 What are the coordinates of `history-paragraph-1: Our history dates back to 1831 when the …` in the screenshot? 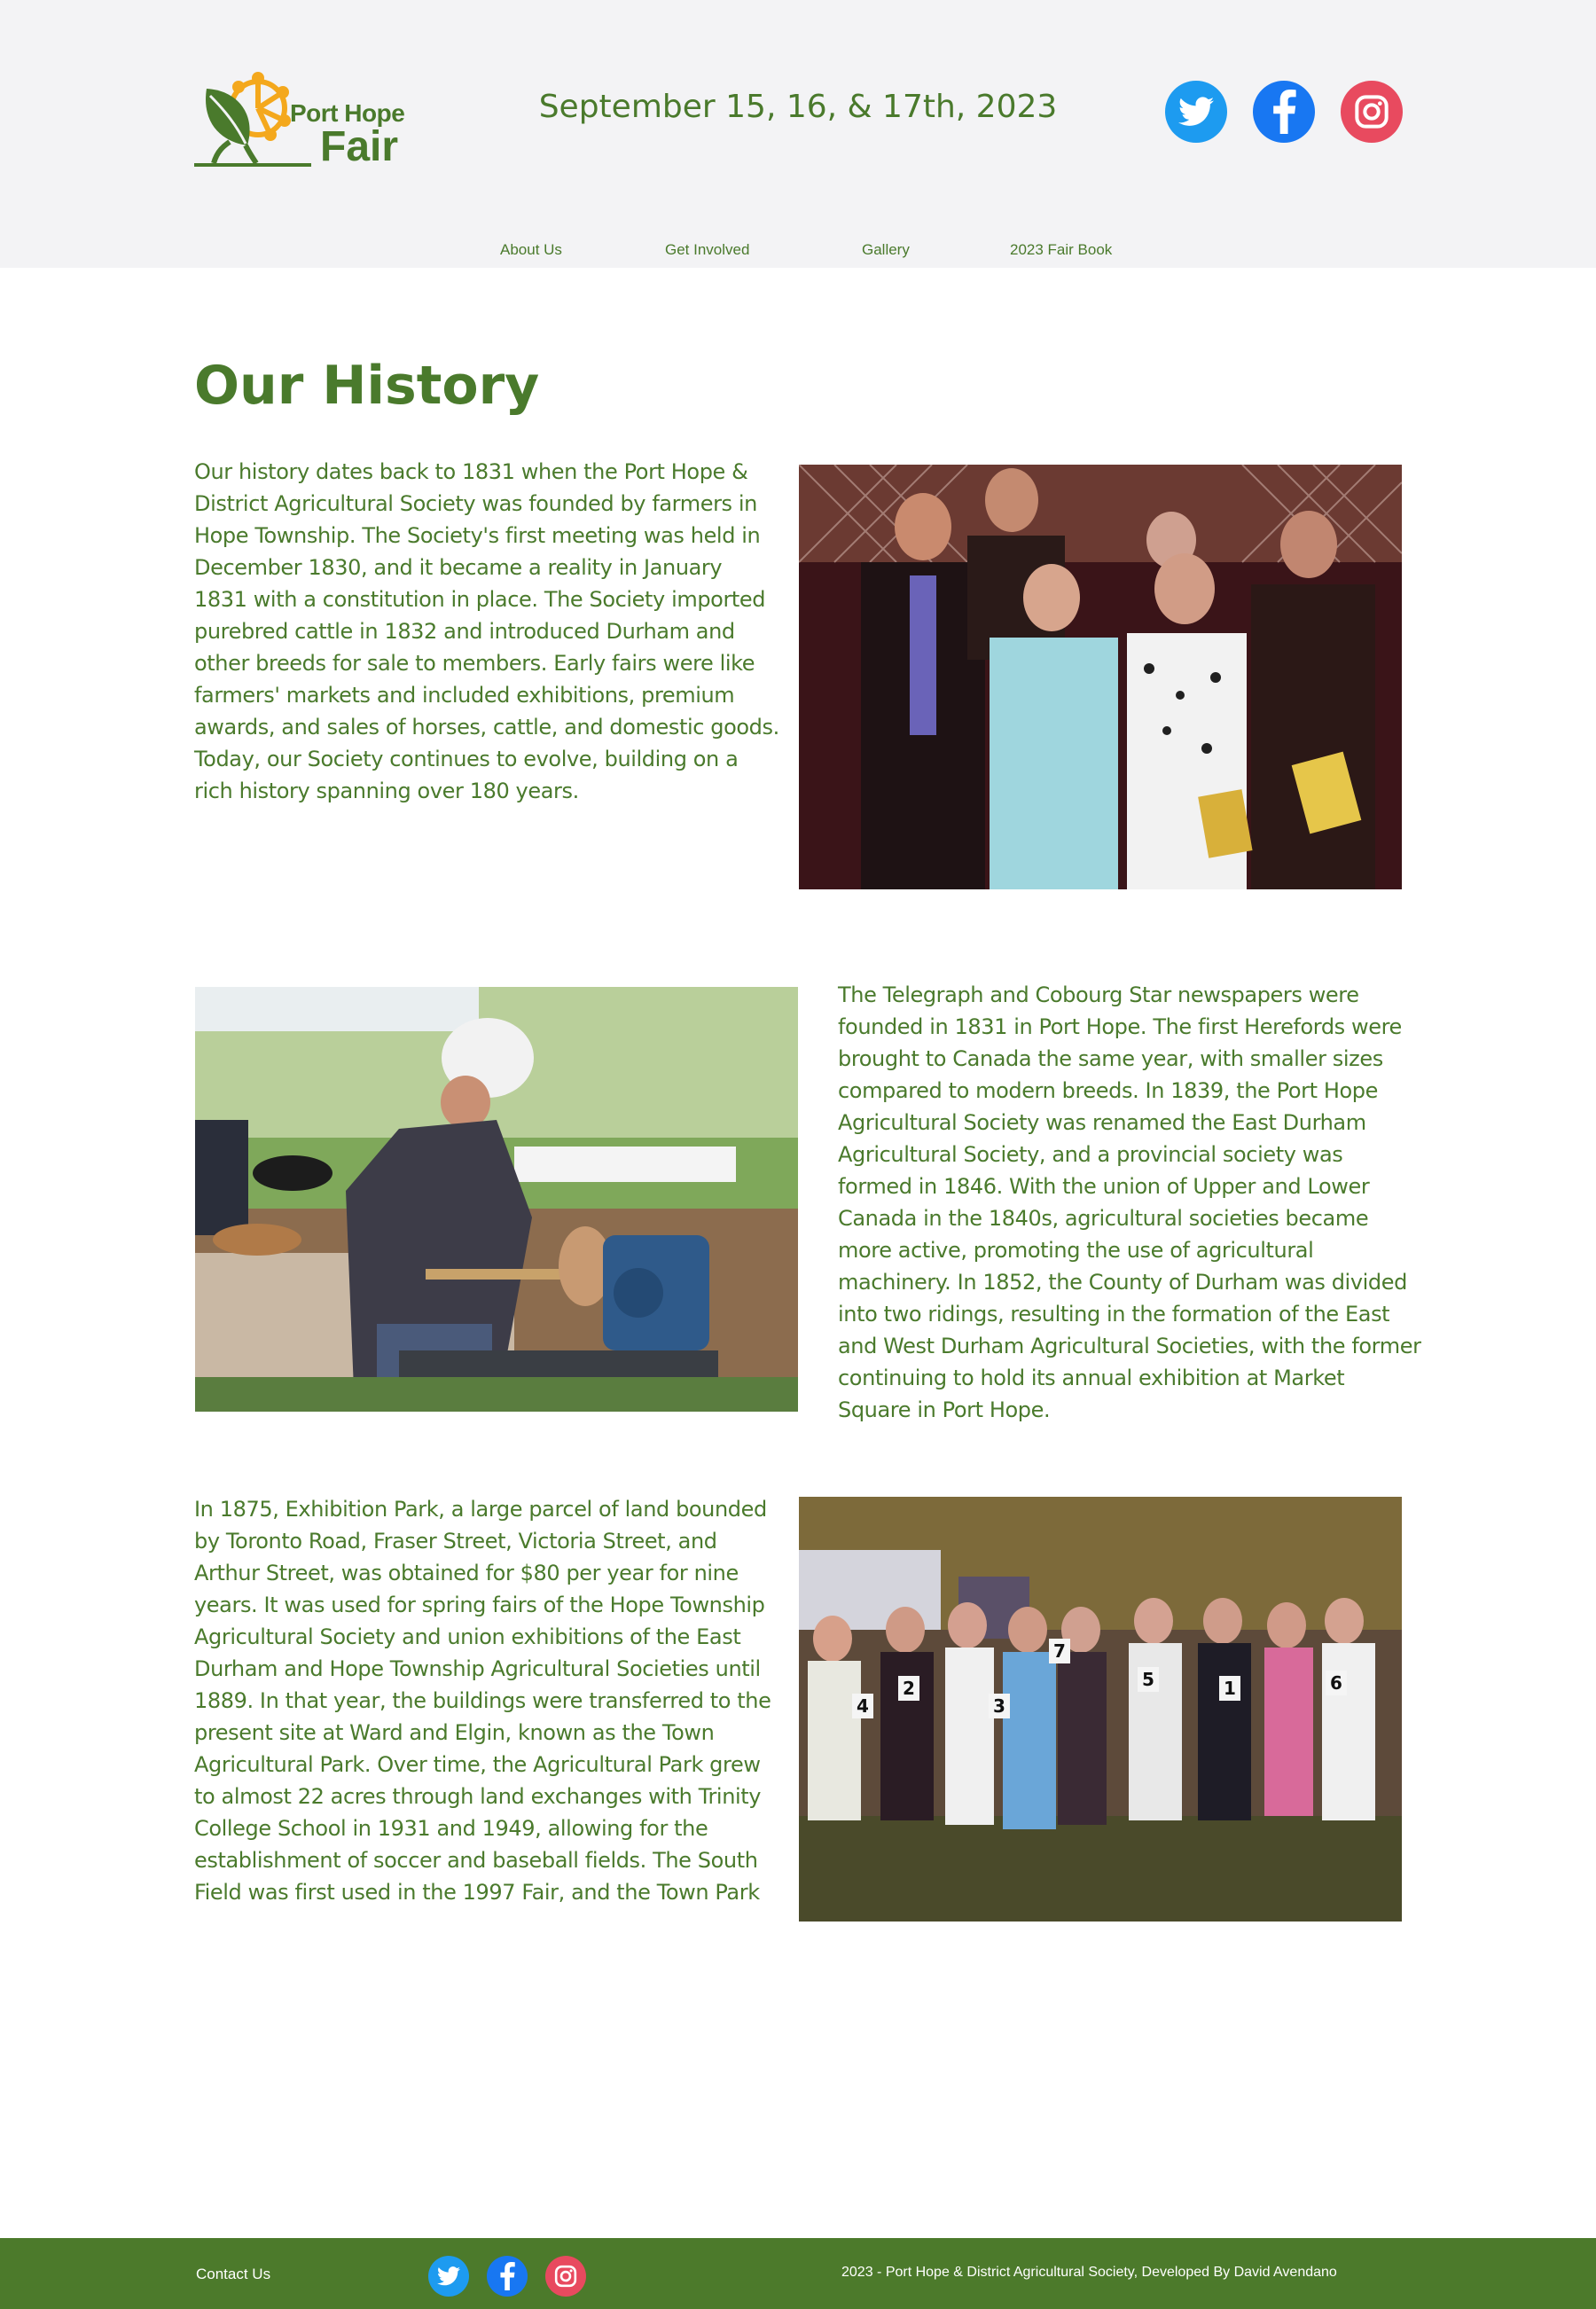 It's located at (487, 631).